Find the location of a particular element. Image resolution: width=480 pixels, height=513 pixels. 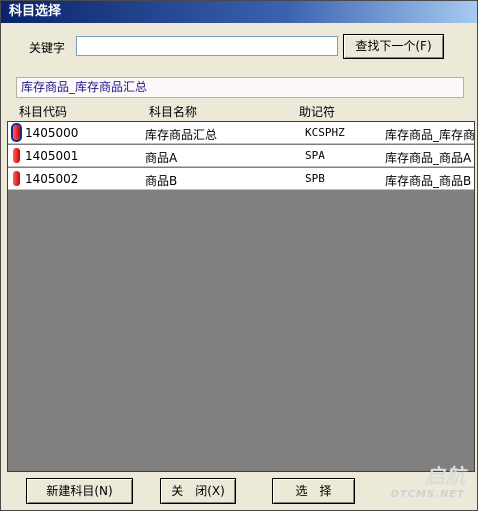

cell-mnemonic: KCSPHZ is located at coordinates (325, 132).